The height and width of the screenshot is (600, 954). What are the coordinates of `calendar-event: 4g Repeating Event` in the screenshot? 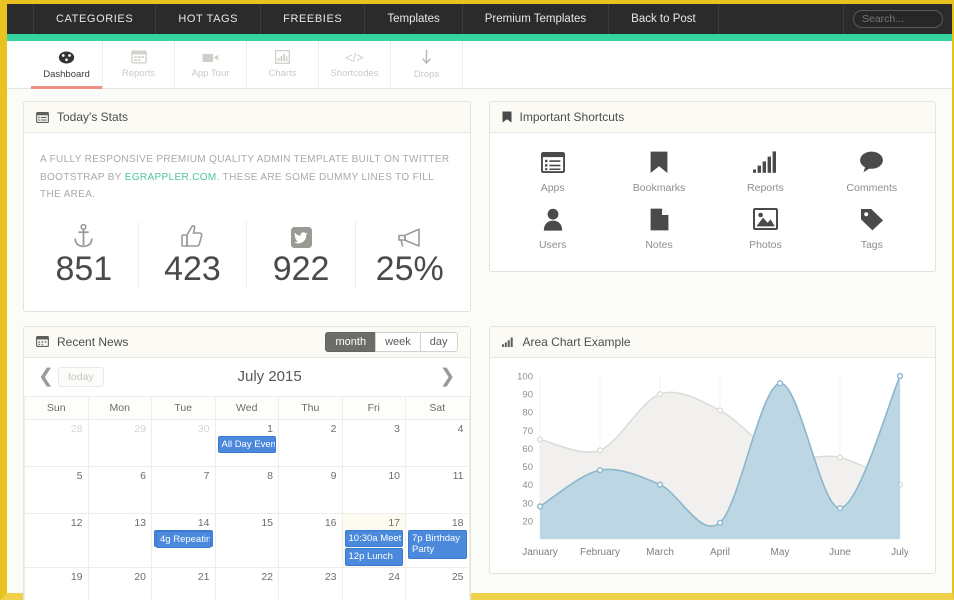 It's located at (183, 539).